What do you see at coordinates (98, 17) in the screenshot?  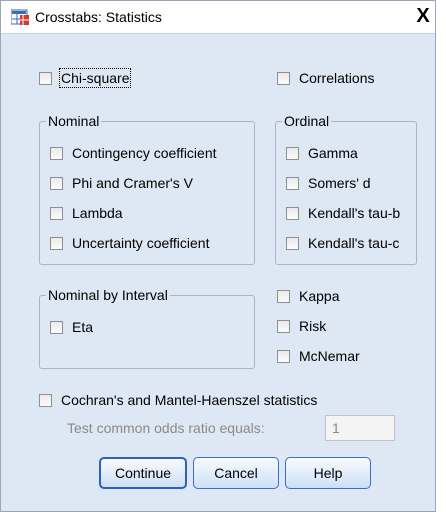 I see `dialog-title: Crosstabs: Statistics` at bounding box center [98, 17].